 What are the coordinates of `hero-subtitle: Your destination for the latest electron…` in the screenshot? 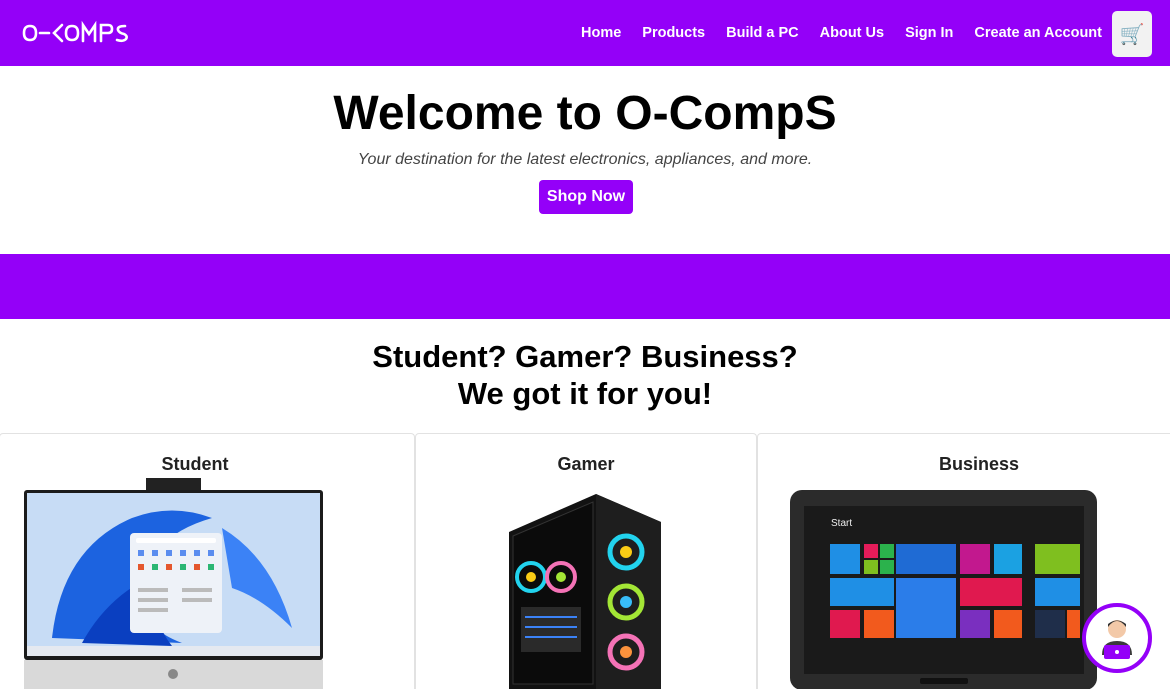 It's located at (585, 159).